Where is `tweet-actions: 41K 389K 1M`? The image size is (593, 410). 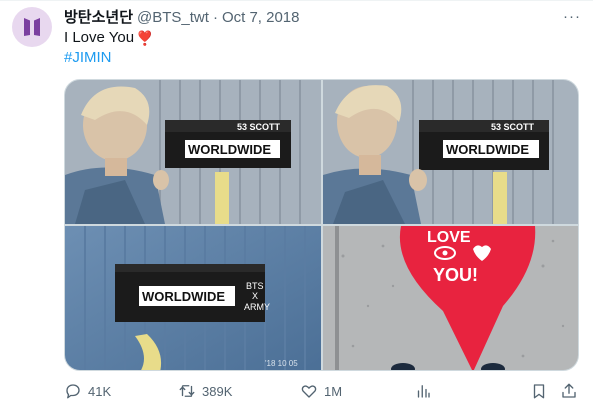
tweet-actions: 41K 389K 1M is located at coordinates (324, 391).